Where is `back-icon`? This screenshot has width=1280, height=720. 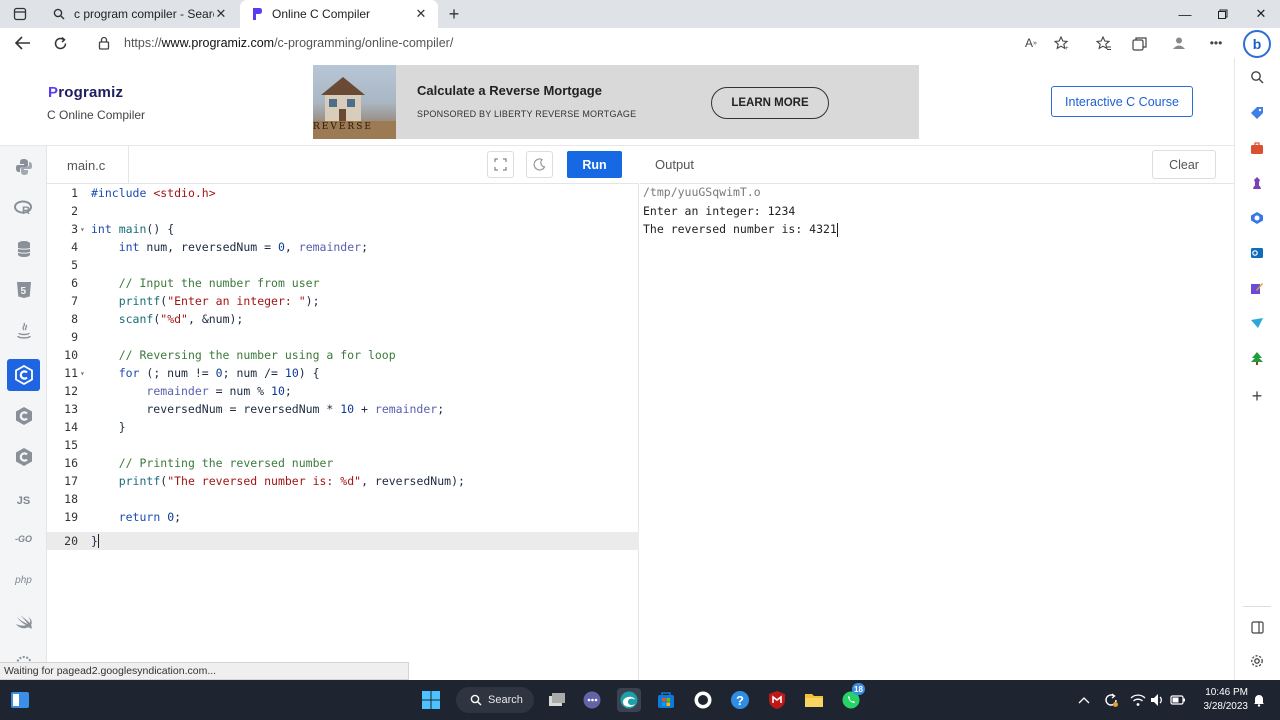 back-icon is located at coordinates (23, 43).